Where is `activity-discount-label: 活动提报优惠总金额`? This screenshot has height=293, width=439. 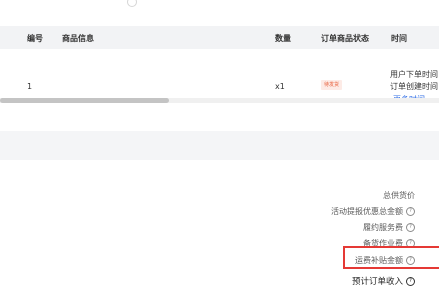
activity-discount-label: 活动提报优惠总金额 is located at coordinates (367, 211).